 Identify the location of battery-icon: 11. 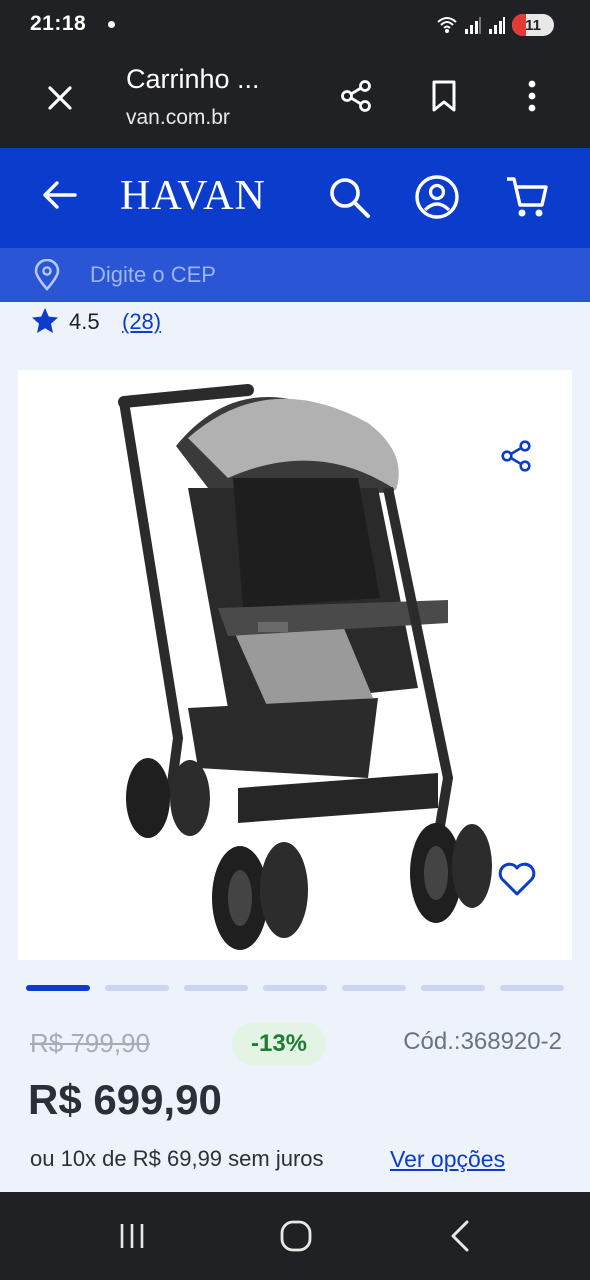
(533, 25).